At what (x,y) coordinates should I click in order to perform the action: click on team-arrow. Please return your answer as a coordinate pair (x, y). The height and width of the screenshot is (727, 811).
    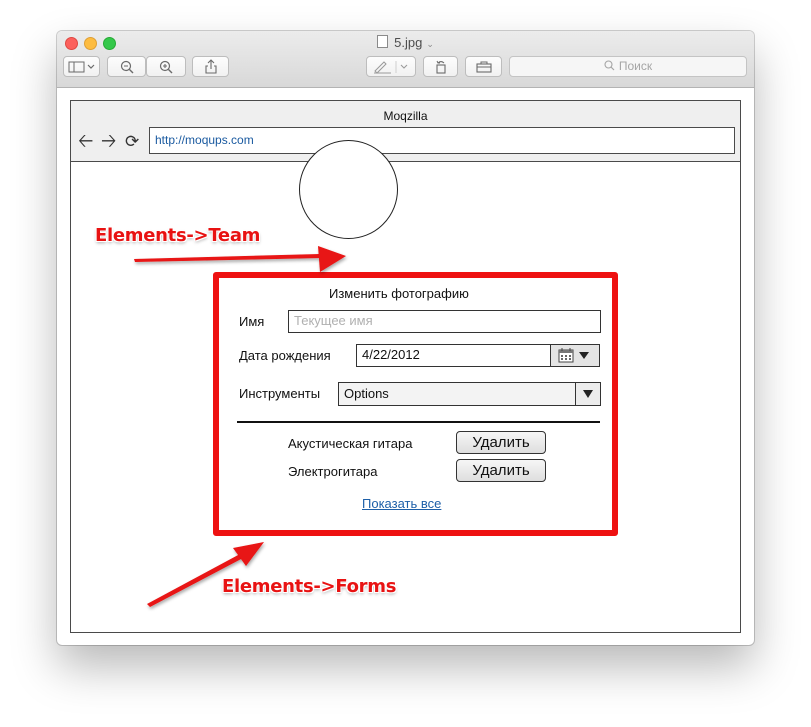
    Looking at the image, I should click on (240, 259).